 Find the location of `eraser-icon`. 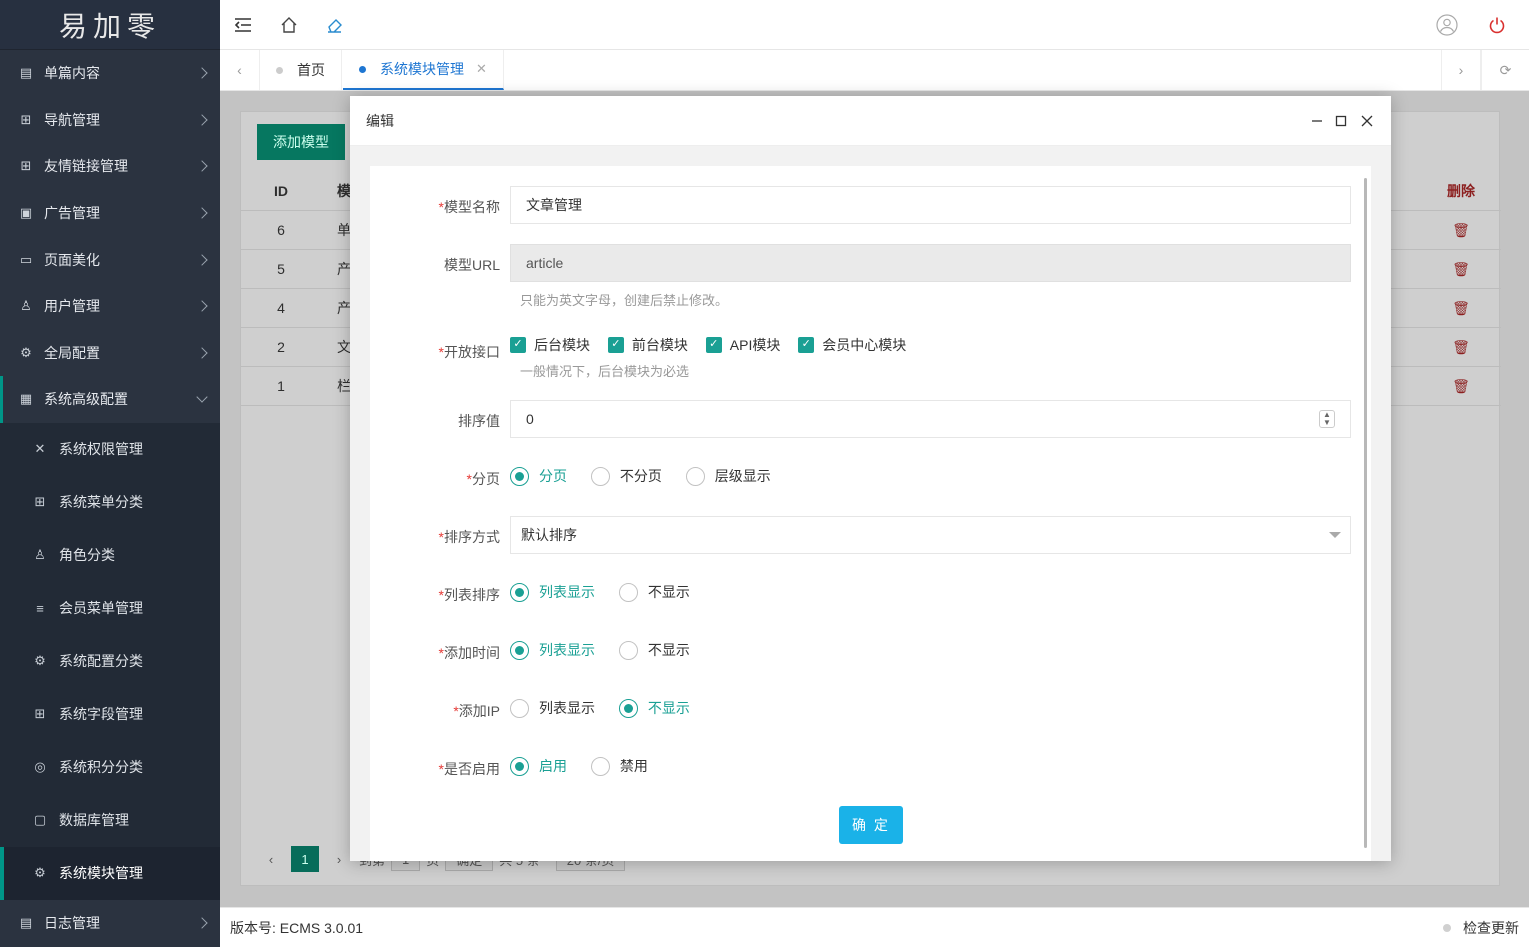

eraser-icon is located at coordinates (335, 25).